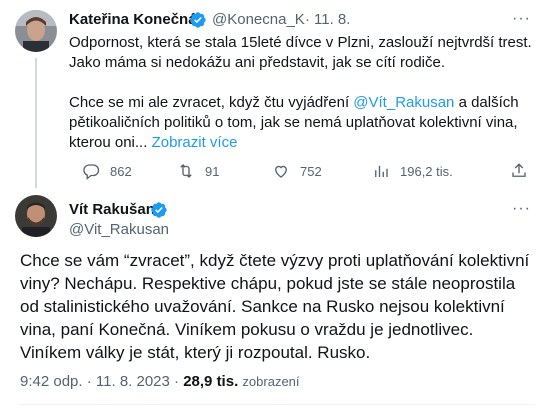  What do you see at coordinates (133, 19) in the screenshot?
I see `author-name: Kateřina Konečná` at bounding box center [133, 19].